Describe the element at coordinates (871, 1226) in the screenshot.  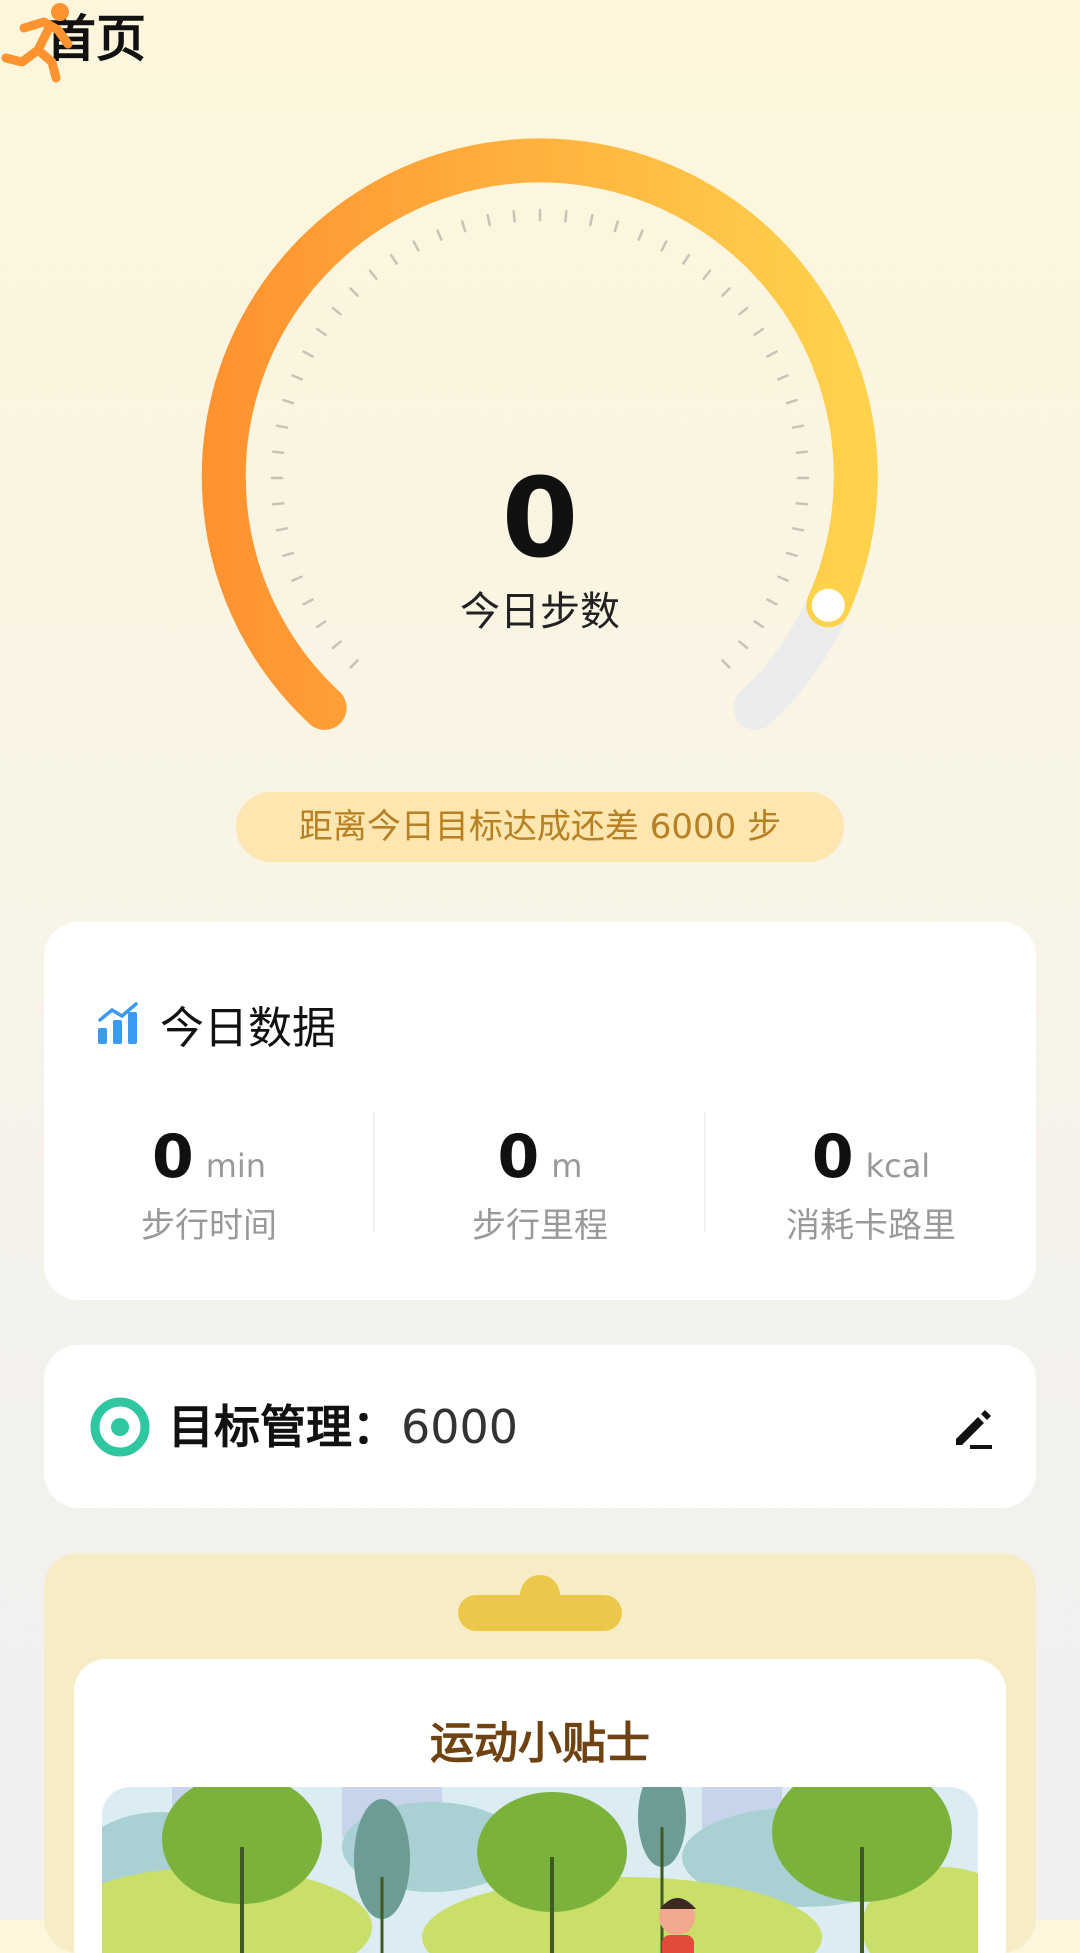
I see `stat-label: 消耗卡路里` at that location.